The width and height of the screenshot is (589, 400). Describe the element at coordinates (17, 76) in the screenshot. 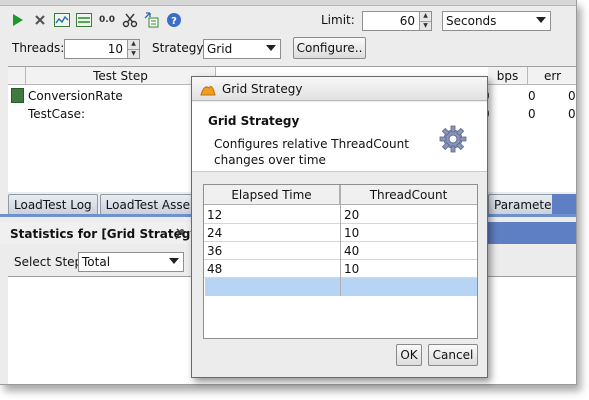

I see `grid-corner-header` at that location.